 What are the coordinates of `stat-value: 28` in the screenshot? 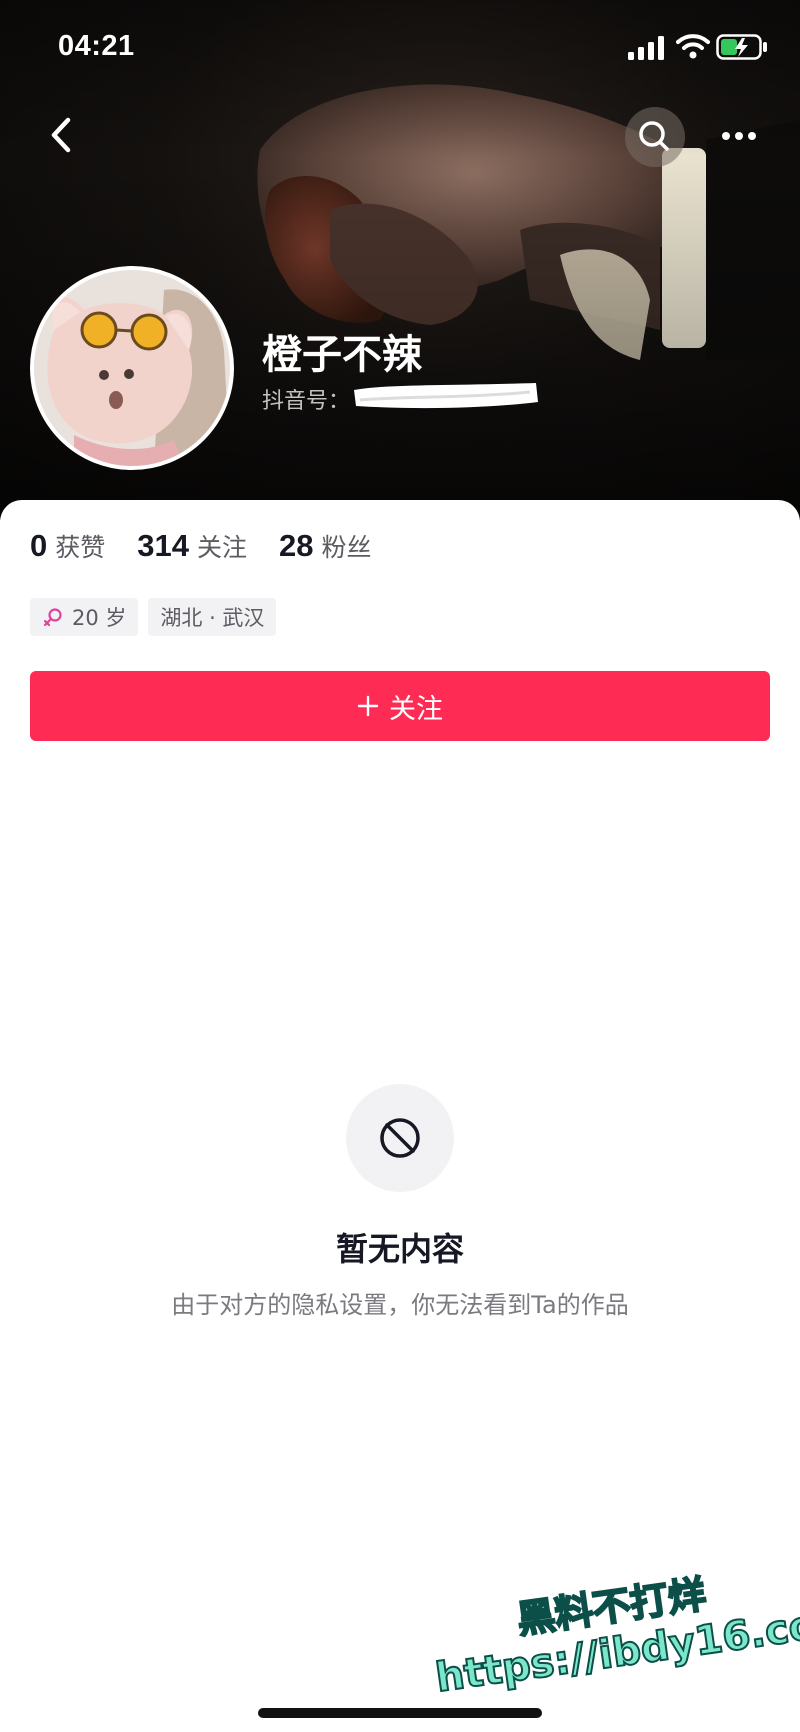 It's located at (296, 545).